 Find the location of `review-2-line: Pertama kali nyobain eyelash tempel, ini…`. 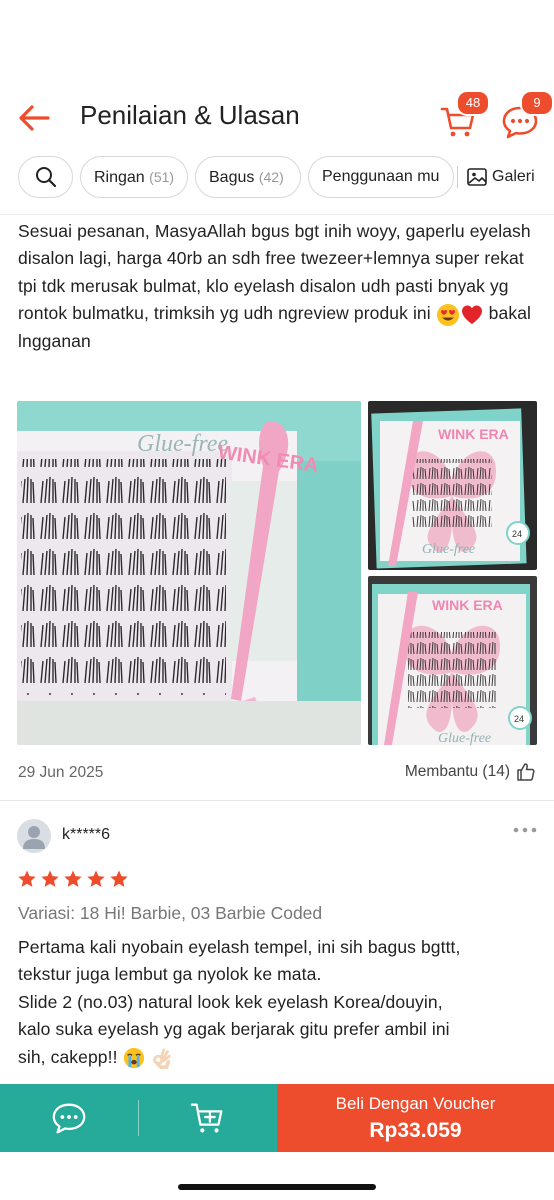

review-2-line: Pertama kali nyobain eyelash tempel, ini… is located at coordinates (239, 947).